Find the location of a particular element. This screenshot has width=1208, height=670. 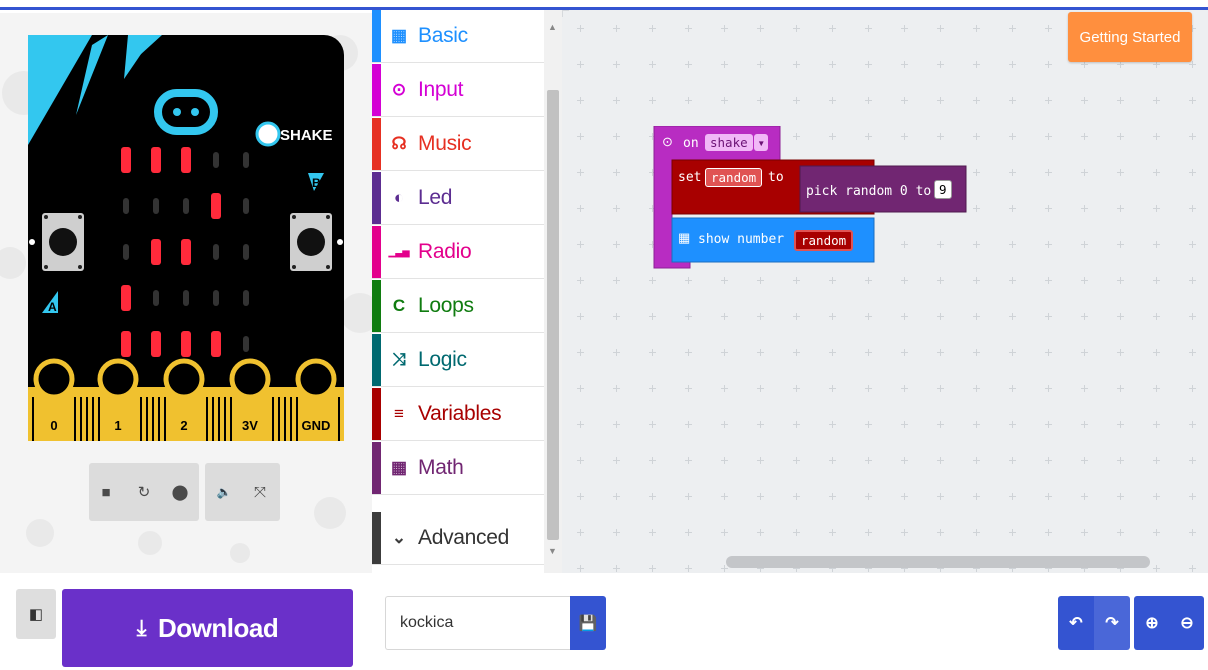

project-name-input is located at coordinates (477, 623).